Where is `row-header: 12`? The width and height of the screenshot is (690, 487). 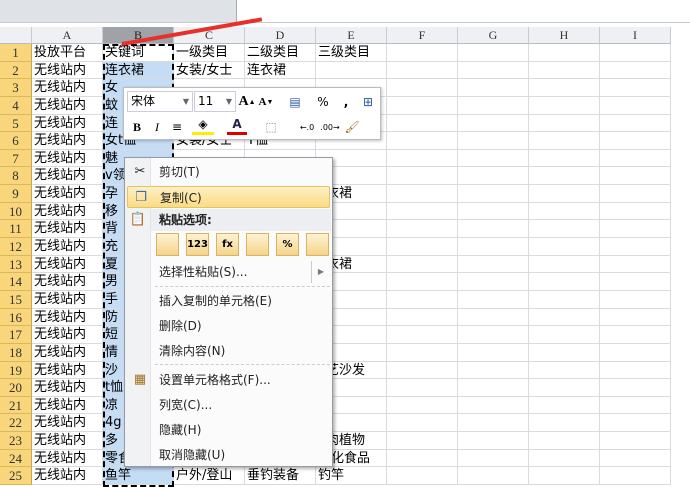 row-header: 12 is located at coordinates (16, 247).